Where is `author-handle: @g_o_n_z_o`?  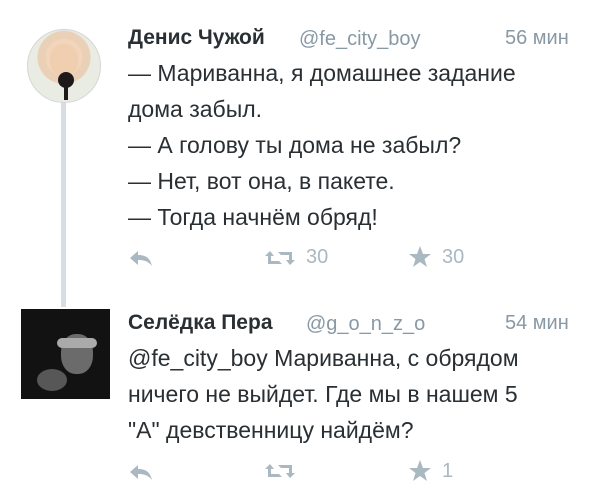
author-handle: @g_o_n_z_o is located at coordinates (365, 324).